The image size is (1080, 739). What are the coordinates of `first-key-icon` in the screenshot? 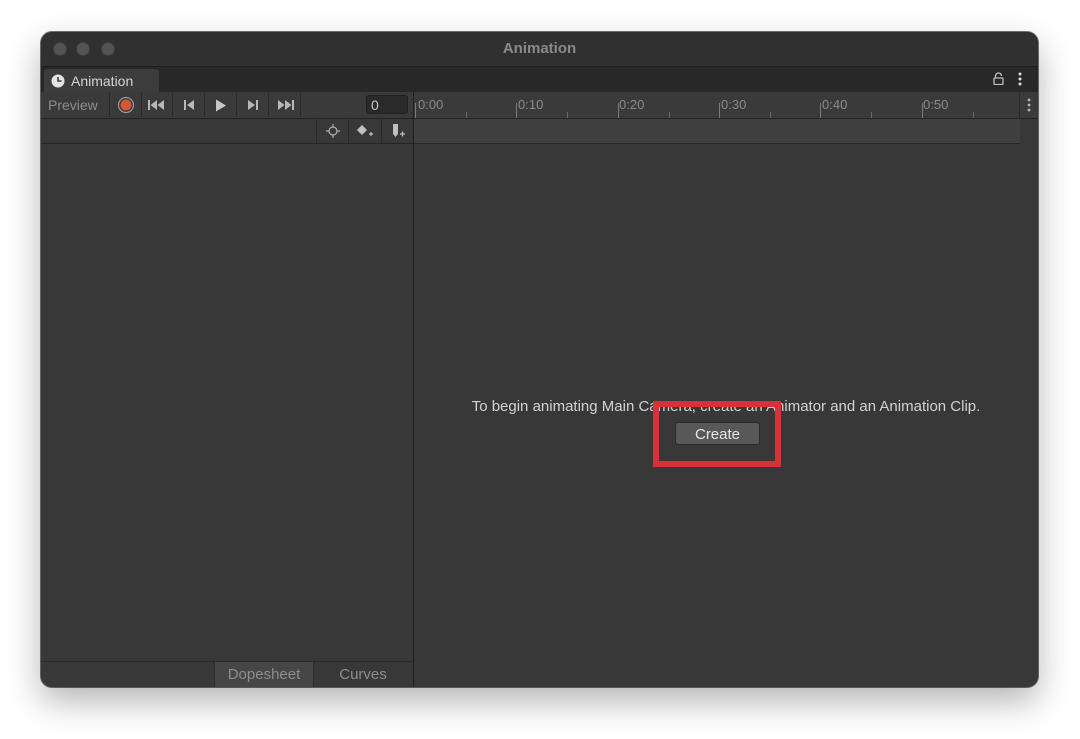 It's located at (156, 105).